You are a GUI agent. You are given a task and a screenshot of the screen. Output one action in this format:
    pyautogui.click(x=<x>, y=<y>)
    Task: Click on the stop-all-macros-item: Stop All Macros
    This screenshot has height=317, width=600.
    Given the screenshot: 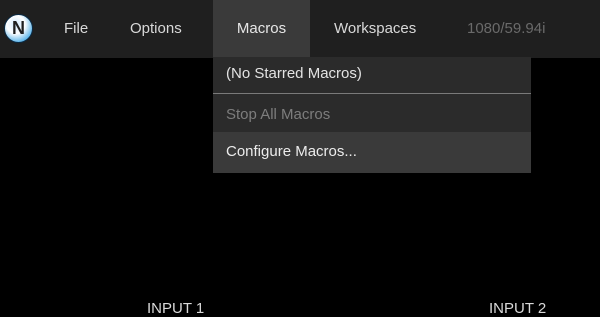 What is the action you would take?
    pyautogui.click(x=372, y=115)
    